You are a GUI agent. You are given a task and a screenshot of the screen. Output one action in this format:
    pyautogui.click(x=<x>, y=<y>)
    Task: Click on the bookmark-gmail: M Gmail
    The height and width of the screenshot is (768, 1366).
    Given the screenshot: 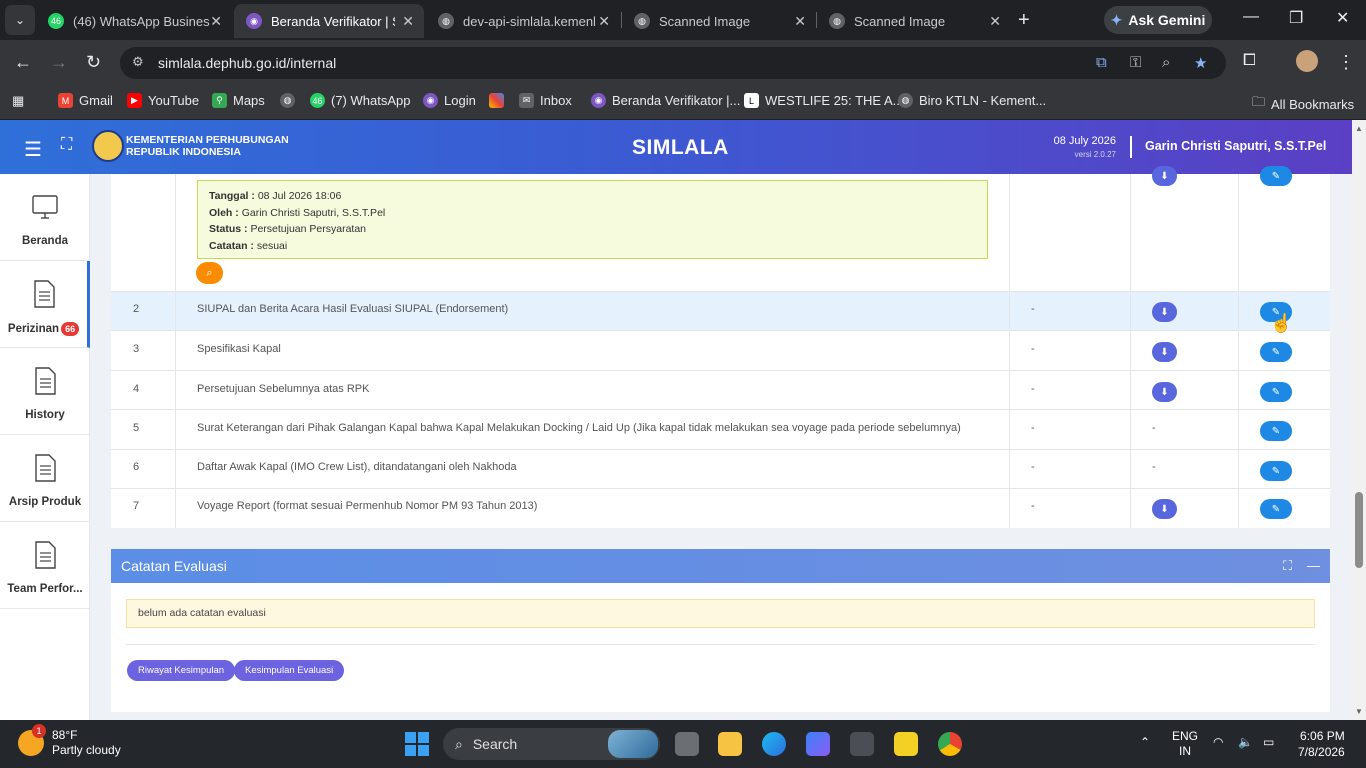 What is the action you would take?
    pyautogui.click(x=85, y=100)
    